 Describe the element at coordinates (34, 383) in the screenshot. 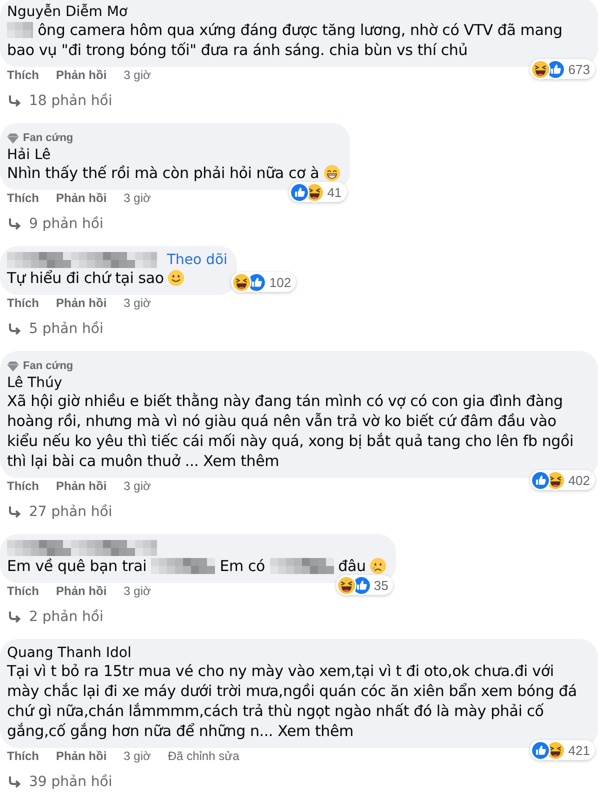

I see `author-name: Lê Thúy` at that location.